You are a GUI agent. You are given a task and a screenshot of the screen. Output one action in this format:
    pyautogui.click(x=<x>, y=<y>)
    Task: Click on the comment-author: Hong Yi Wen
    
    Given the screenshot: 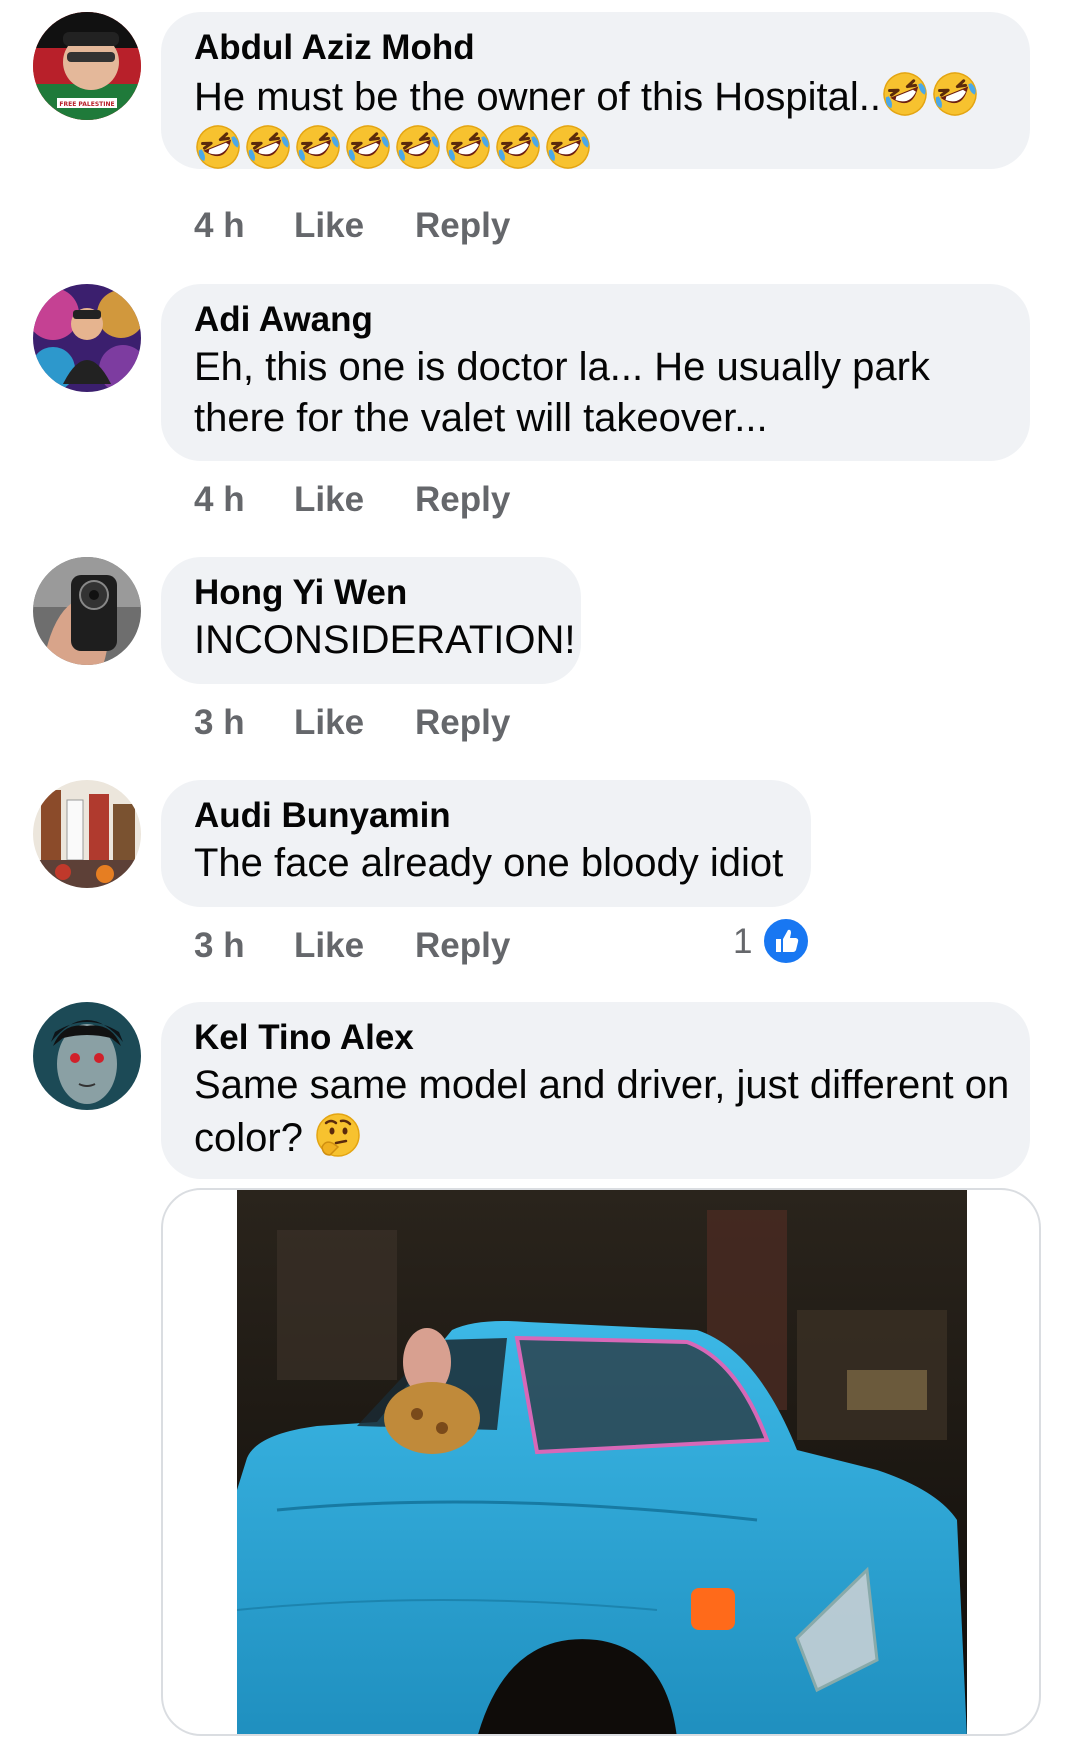 What is the action you would take?
    pyautogui.click(x=370, y=593)
    